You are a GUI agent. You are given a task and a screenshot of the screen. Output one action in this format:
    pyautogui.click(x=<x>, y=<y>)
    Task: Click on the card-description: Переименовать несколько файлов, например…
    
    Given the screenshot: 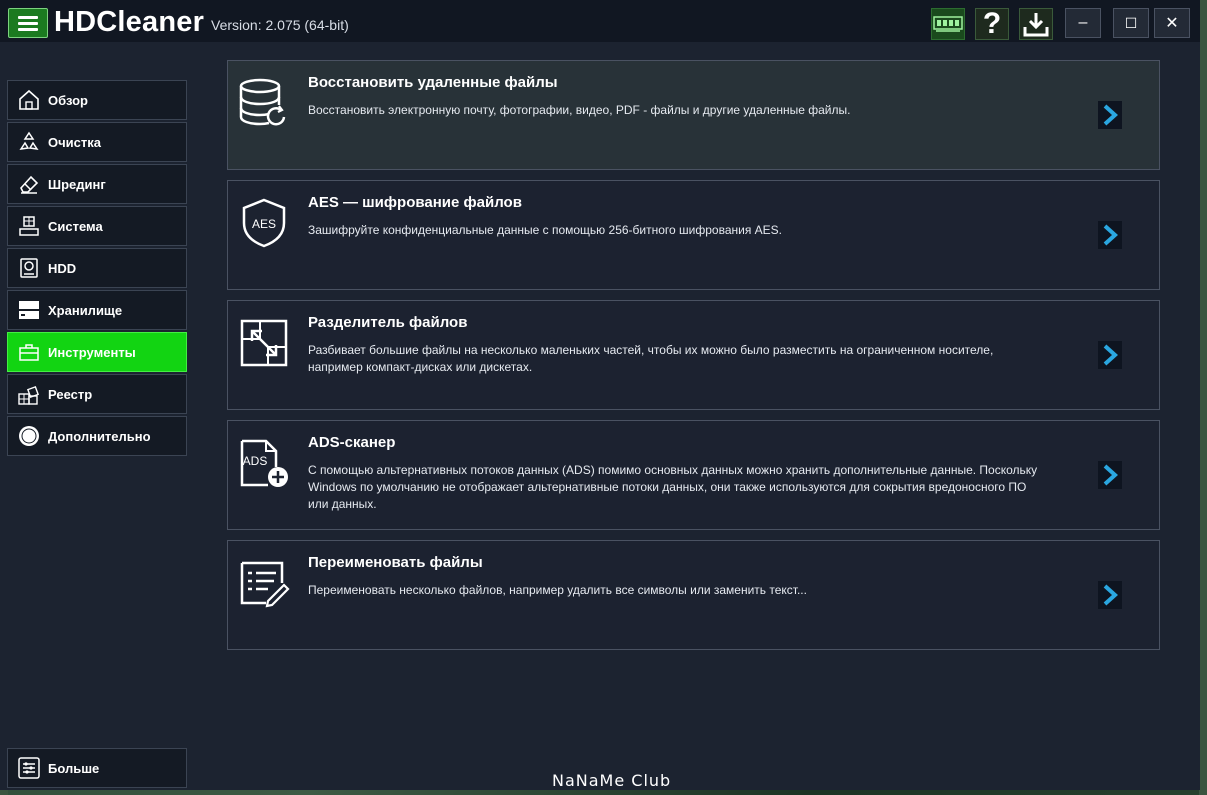 What is the action you would take?
    pyautogui.click(x=557, y=590)
    